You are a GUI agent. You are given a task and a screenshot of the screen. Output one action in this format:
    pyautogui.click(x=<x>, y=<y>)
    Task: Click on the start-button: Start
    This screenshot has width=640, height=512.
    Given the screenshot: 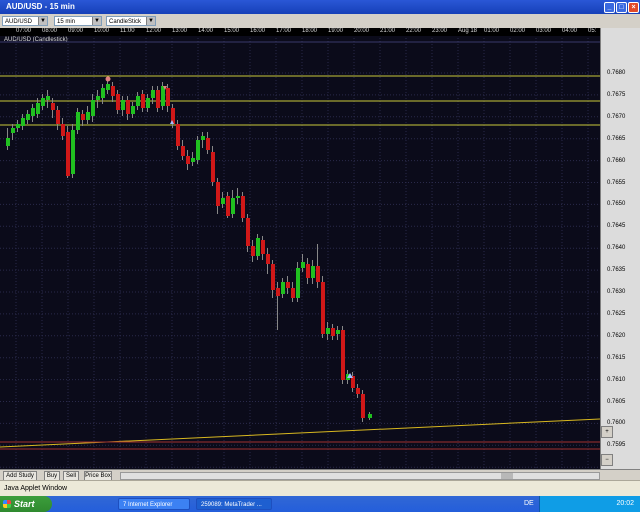 What is the action you would take?
    pyautogui.click(x=26, y=504)
    